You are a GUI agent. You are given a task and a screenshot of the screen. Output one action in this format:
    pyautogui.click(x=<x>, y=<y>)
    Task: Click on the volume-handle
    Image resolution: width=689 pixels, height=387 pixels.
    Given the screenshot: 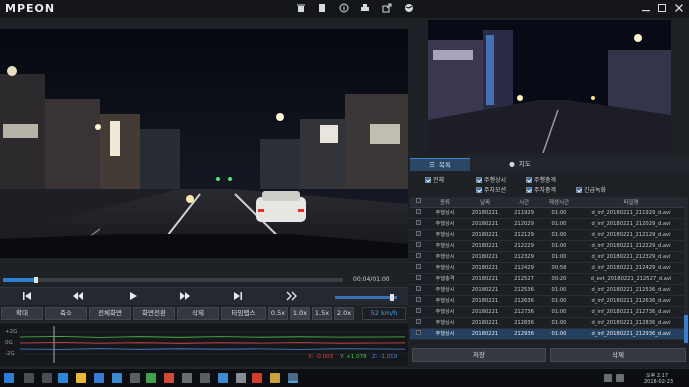 What is the action you would take?
    pyautogui.click(x=391, y=297)
    